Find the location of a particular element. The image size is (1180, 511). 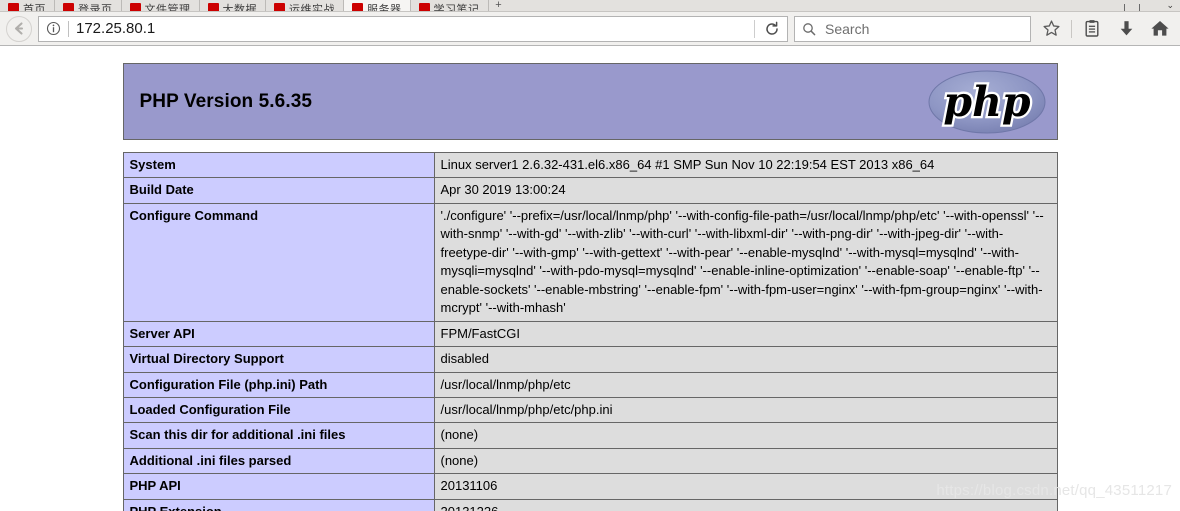

table-cell-value: /usr/local/lnmp/php/etc is located at coordinates (745, 384).